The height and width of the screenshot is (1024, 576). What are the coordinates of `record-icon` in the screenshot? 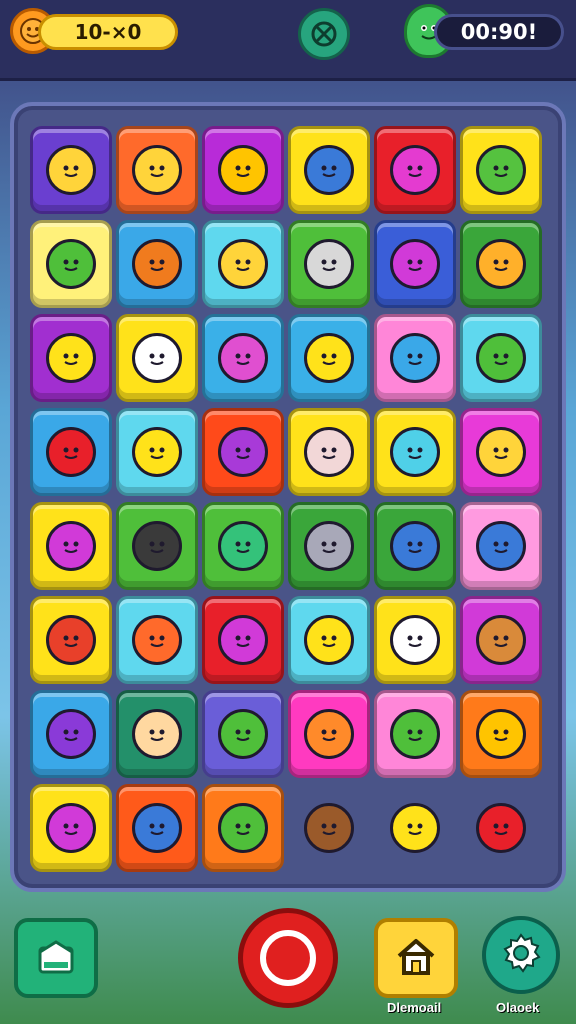 It's located at (288, 958).